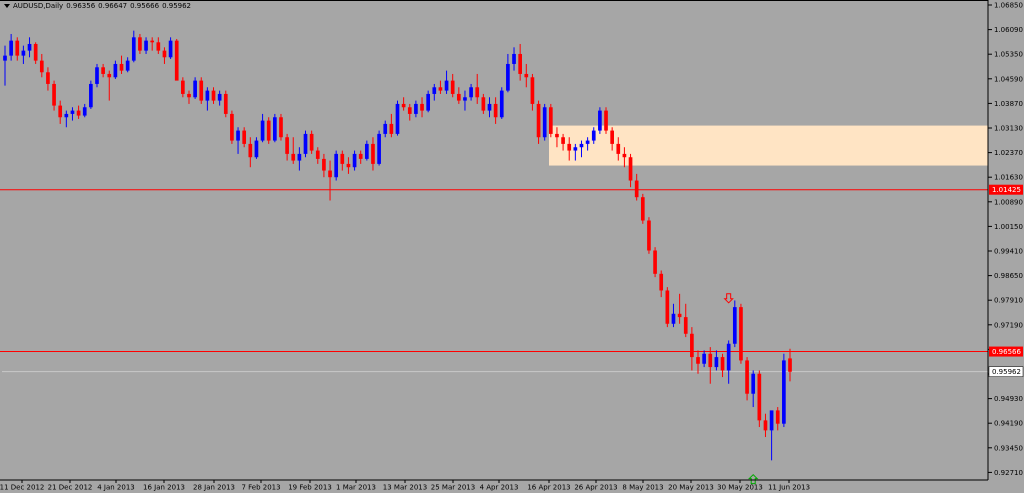 This screenshot has width=1024, height=493. What do you see at coordinates (1006, 190) in the screenshot?
I see `level-price-label: 1.01425` at bounding box center [1006, 190].